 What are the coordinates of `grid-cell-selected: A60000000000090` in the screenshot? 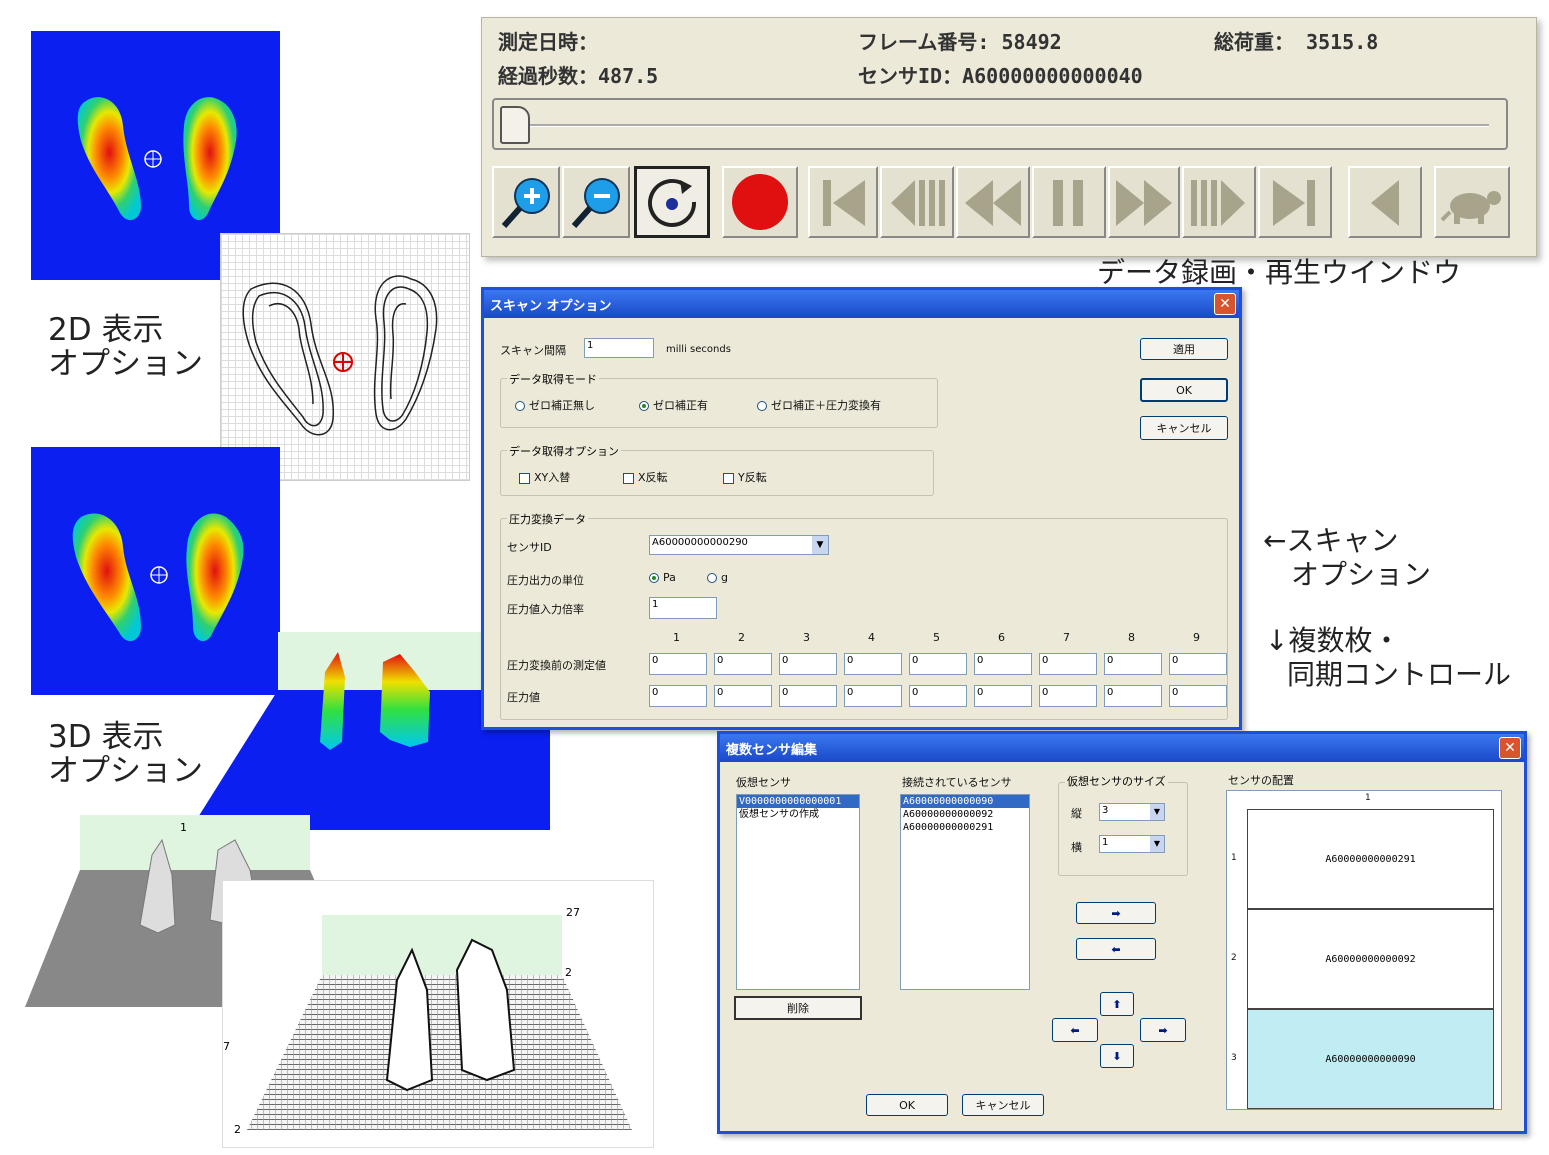 It's located at (1370, 1059).